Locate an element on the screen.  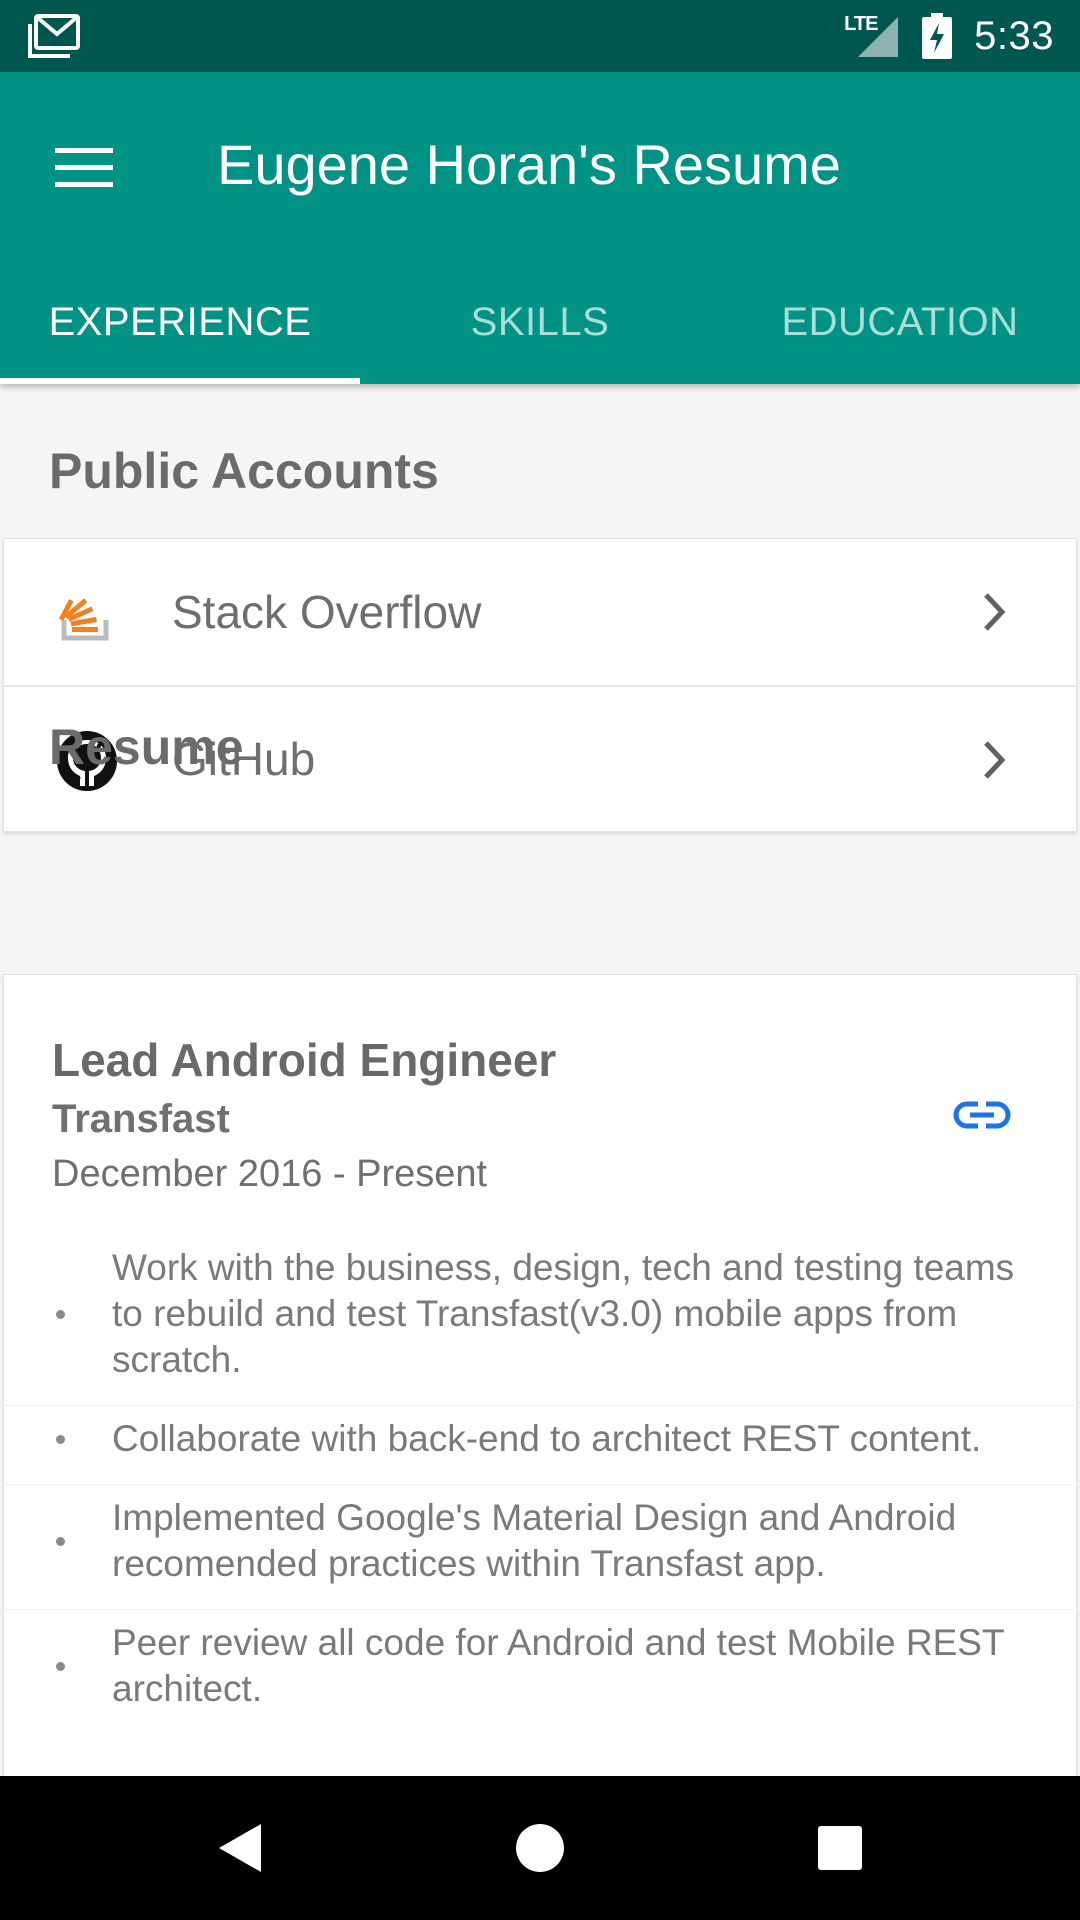
tab-indicator is located at coordinates (180, 381).